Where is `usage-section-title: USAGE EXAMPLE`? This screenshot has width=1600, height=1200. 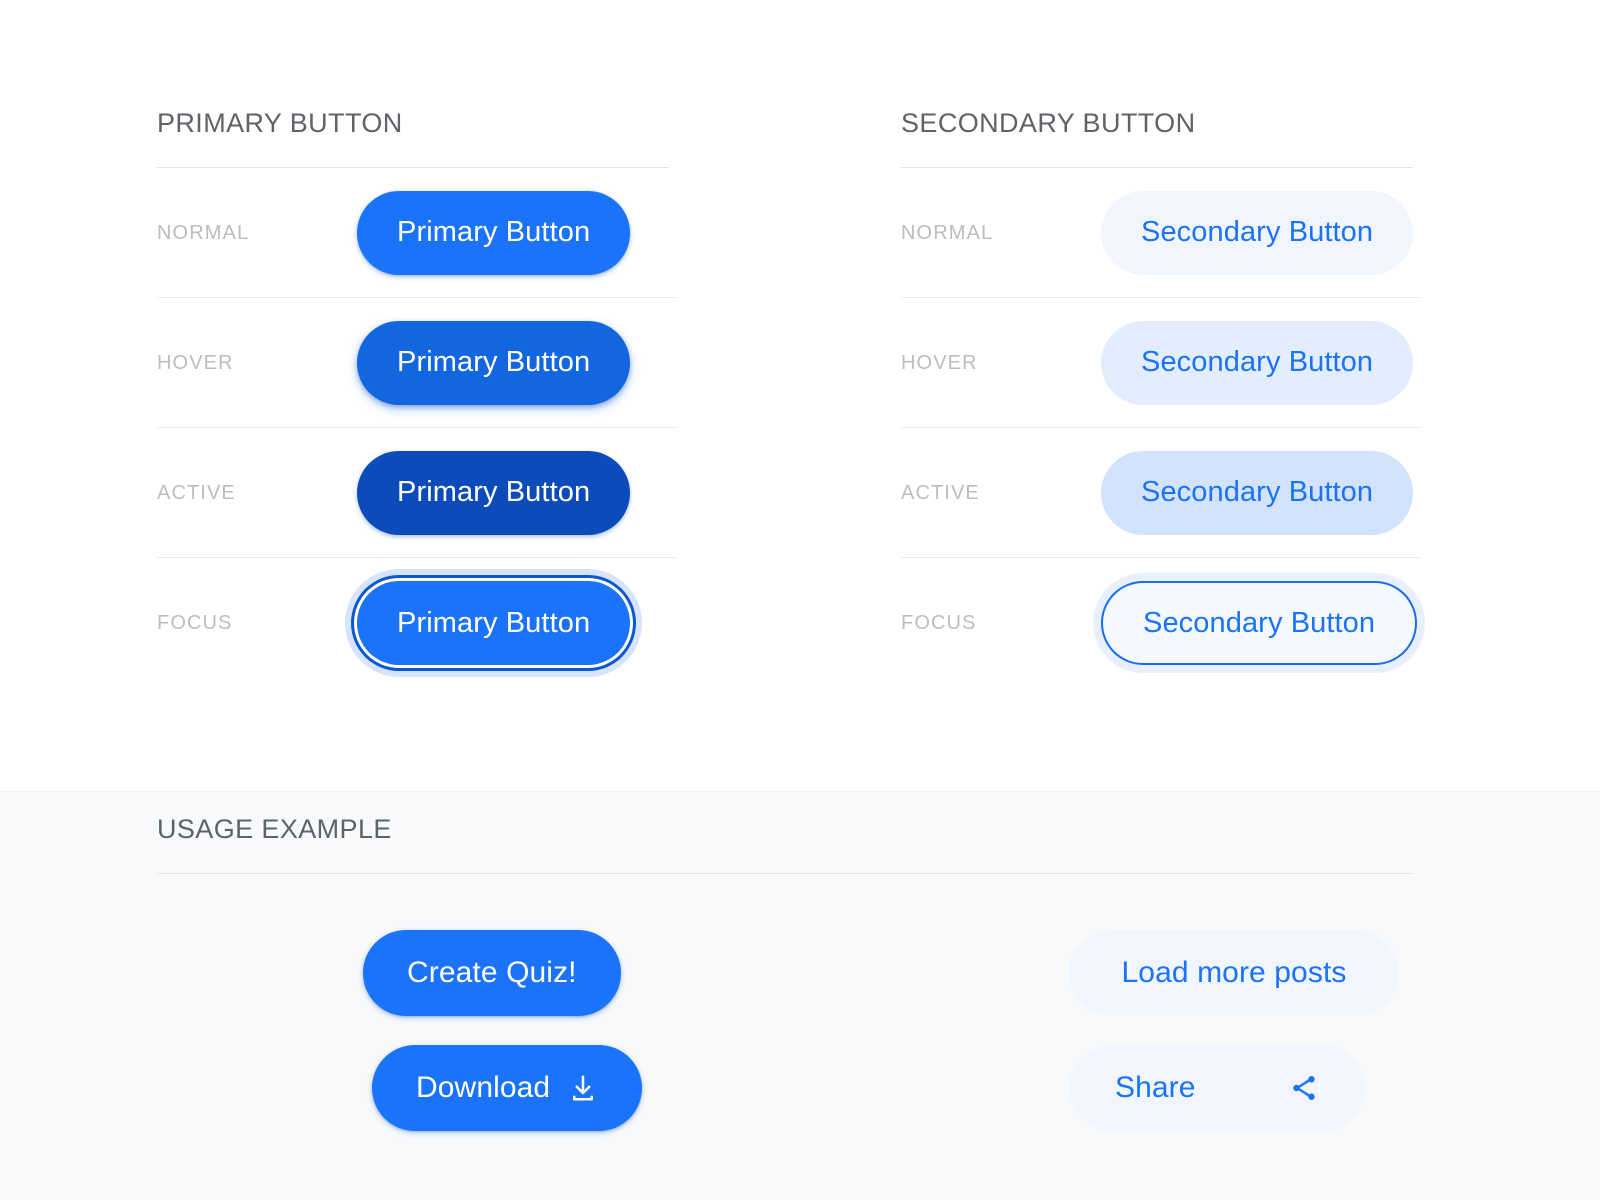
usage-section-title: USAGE EXAMPLE is located at coordinates (274, 829).